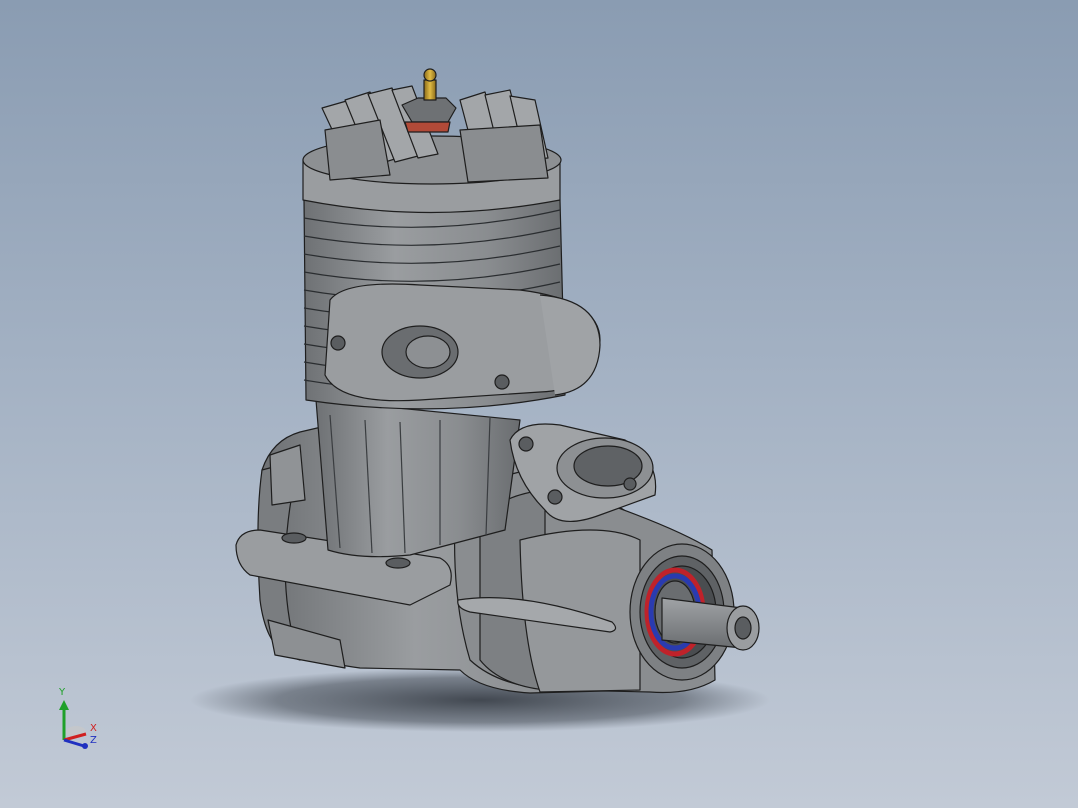  I want to click on axis-z-label: Z, so click(93, 740).